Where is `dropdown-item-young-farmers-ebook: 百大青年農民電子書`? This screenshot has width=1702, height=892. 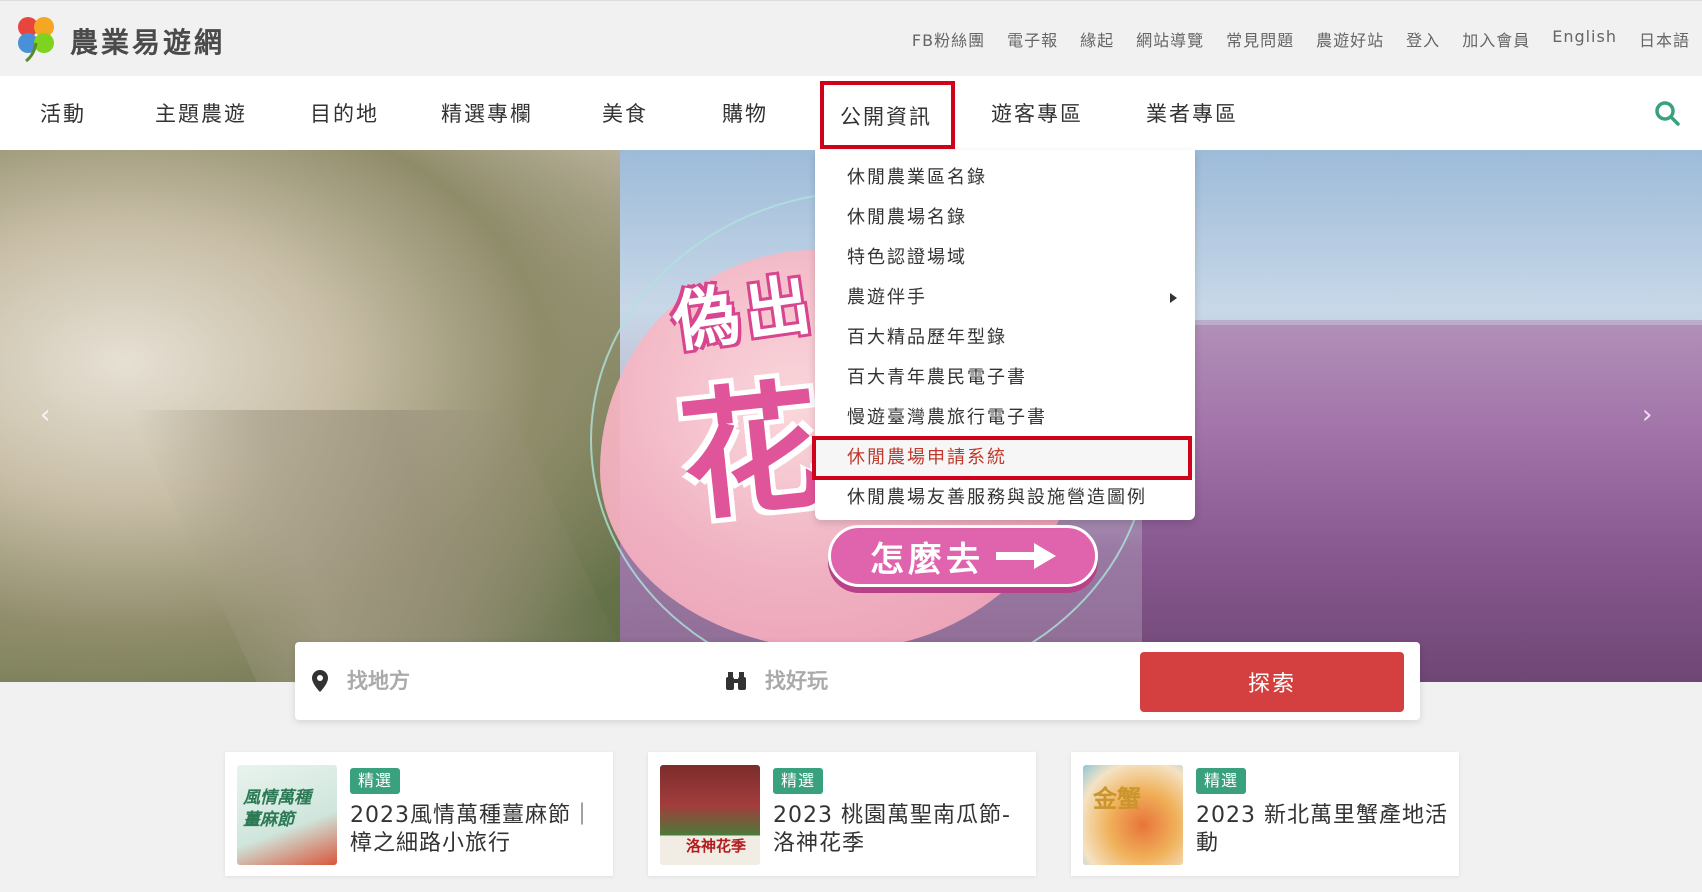
dropdown-item-young-farmers-ebook: 百大青年農民電子書 is located at coordinates (1005, 378).